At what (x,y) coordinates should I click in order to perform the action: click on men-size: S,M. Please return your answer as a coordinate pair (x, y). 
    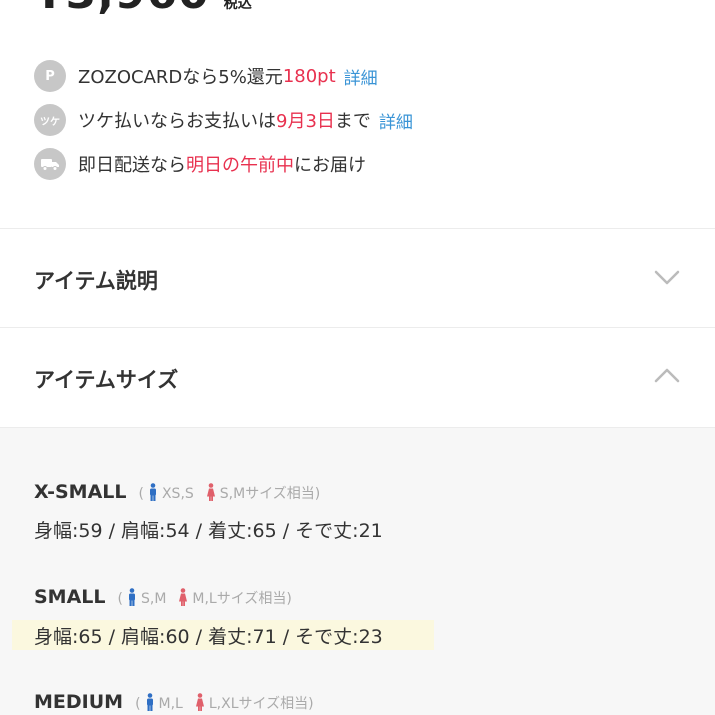
    Looking at the image, I should click on (146, 596).